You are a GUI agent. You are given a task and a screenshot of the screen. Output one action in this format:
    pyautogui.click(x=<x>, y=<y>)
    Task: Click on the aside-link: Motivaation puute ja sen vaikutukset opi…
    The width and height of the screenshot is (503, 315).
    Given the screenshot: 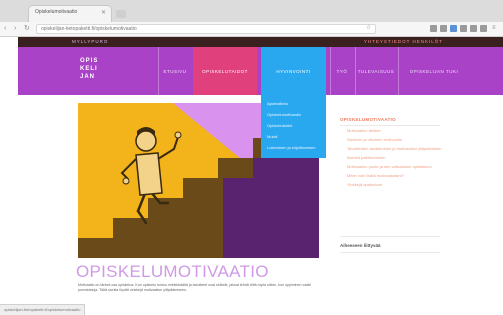 What is the action you would take?
    pyautogui.click(x=402, y=166)
    